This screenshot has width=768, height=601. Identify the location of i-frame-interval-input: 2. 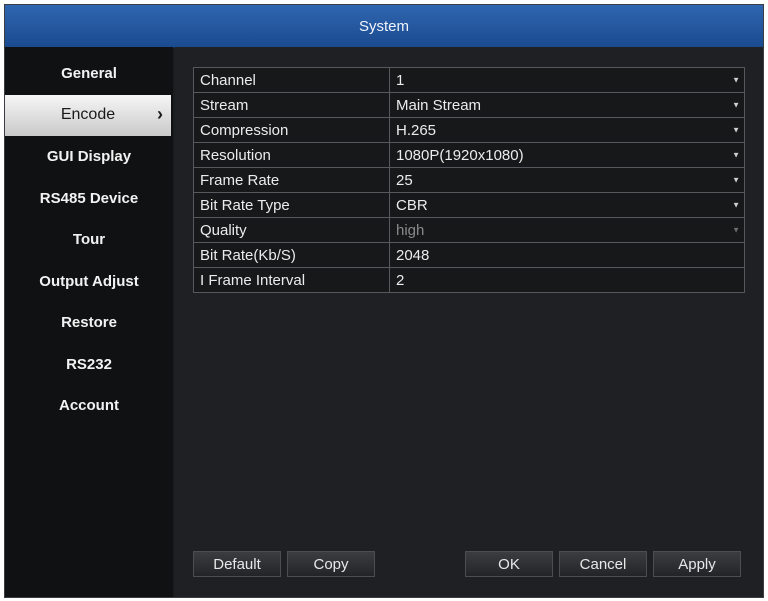
(567, 280).